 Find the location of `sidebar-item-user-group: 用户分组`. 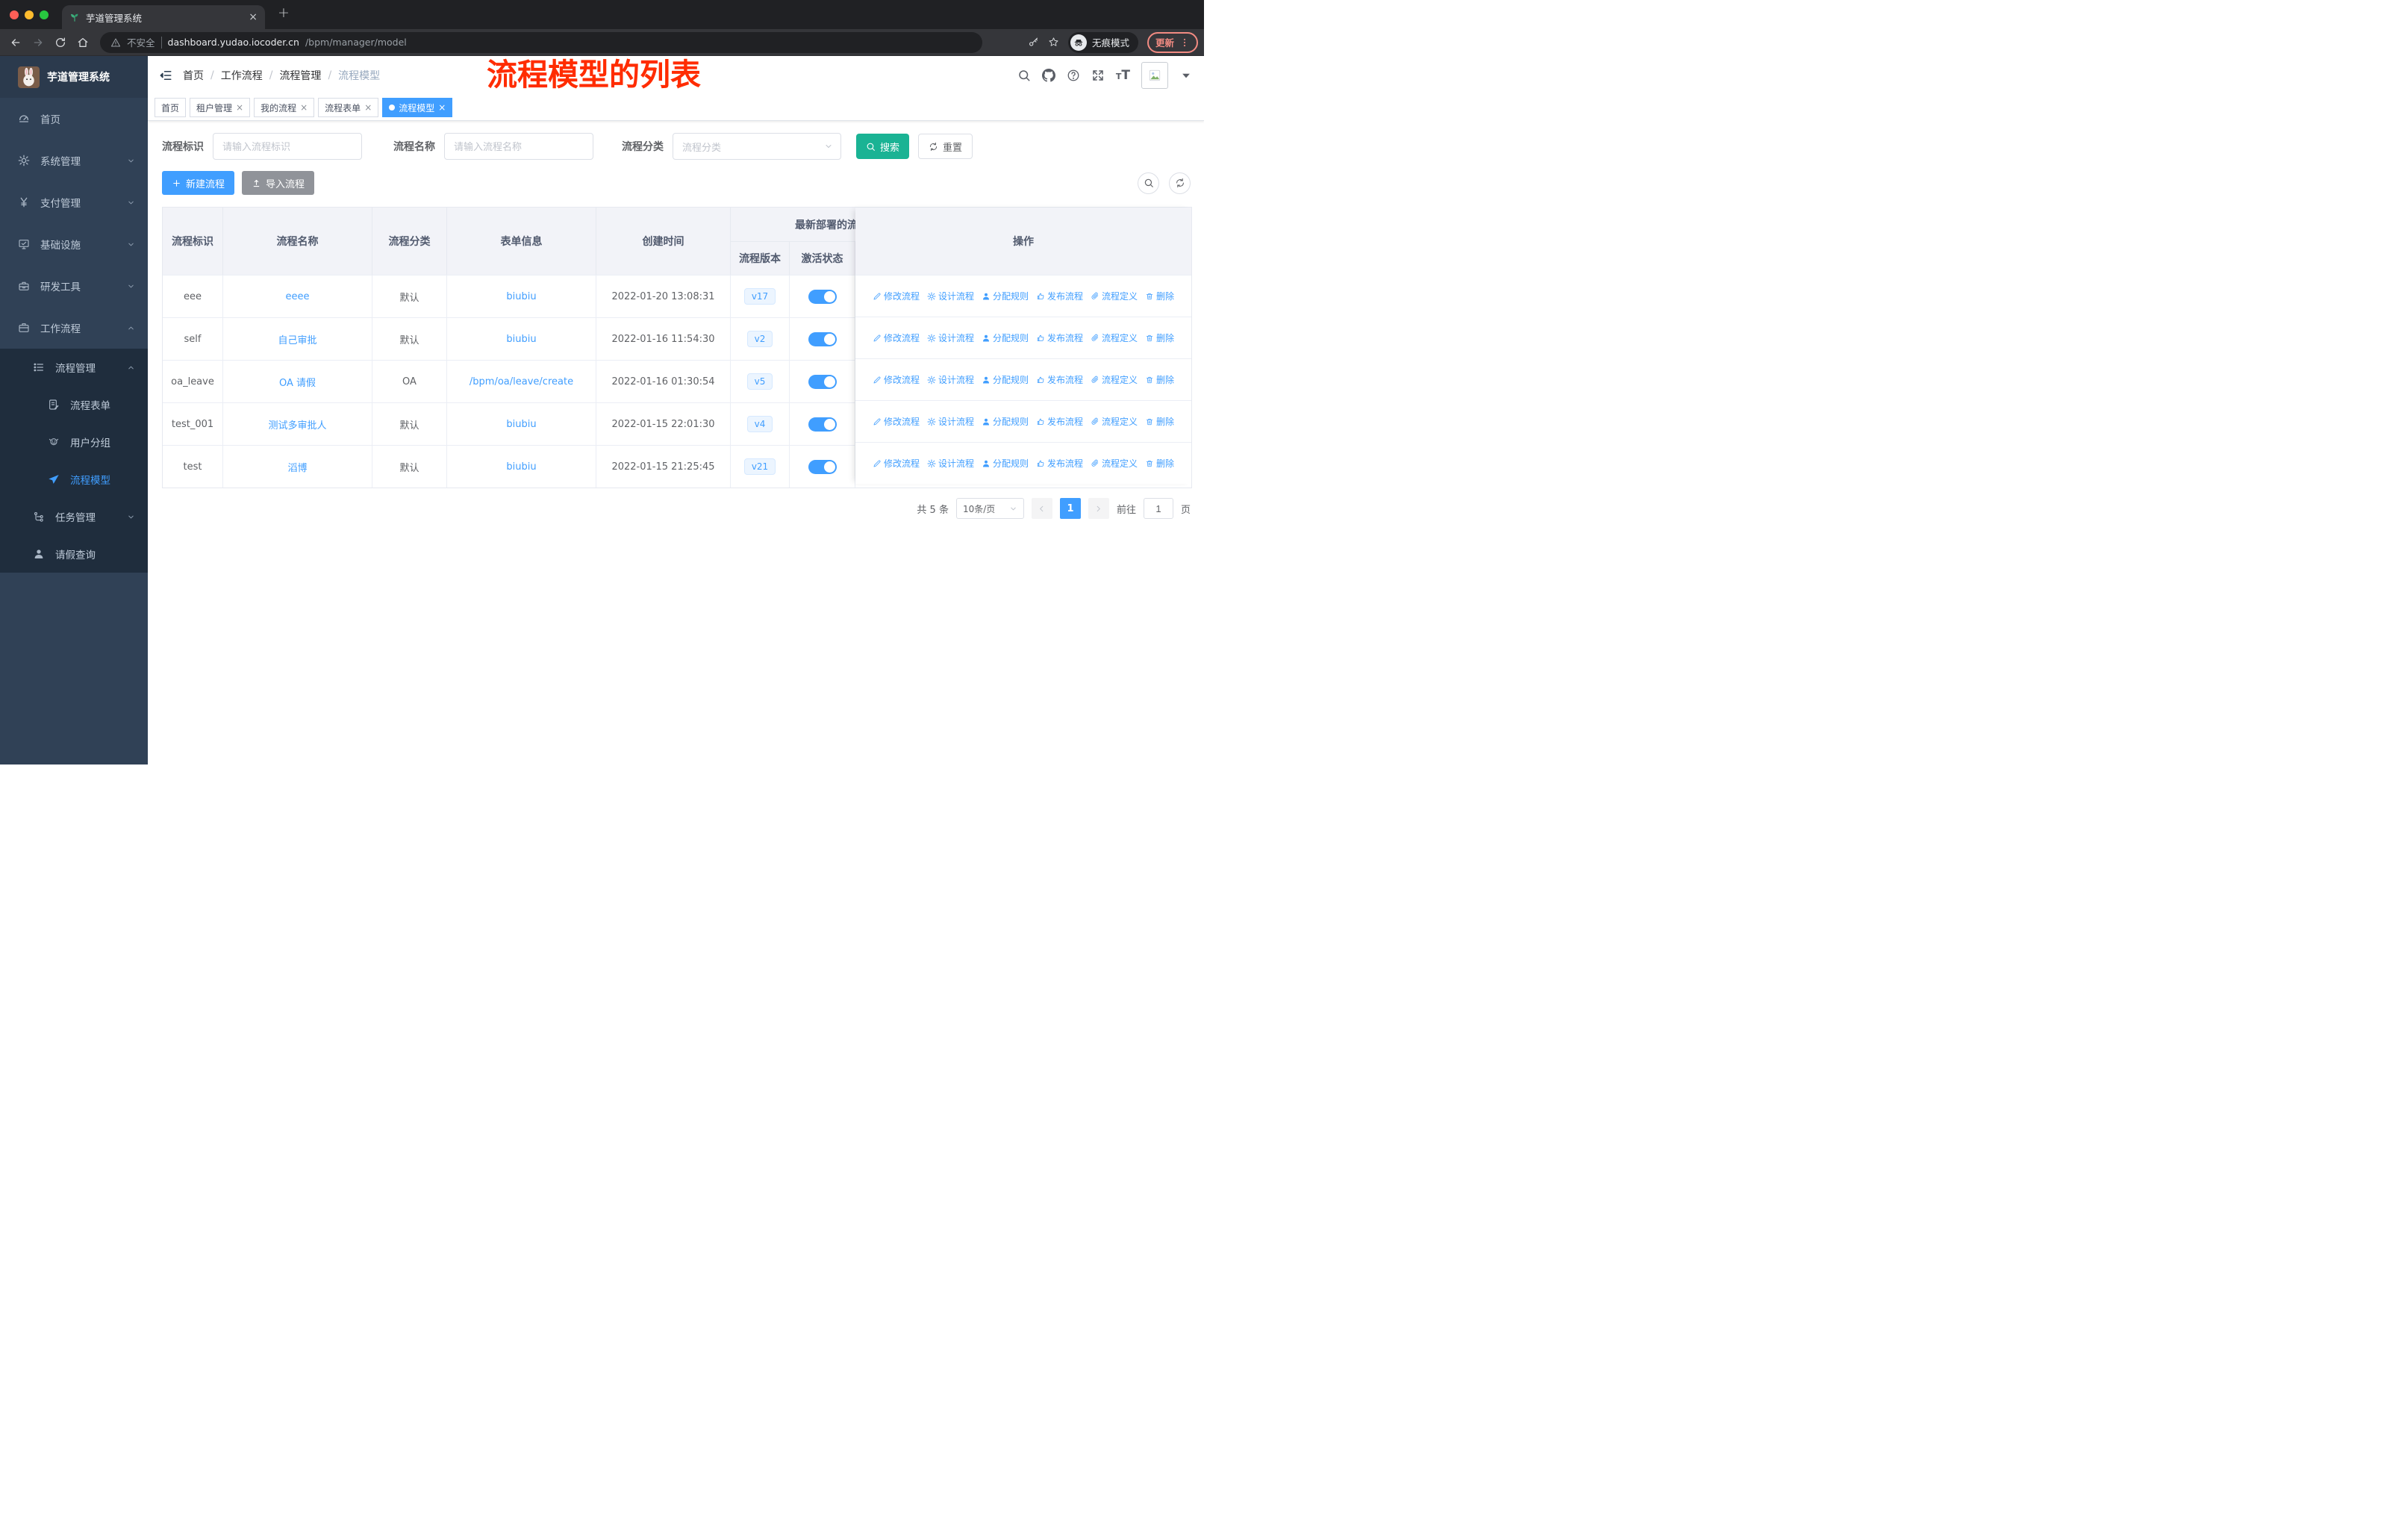

sidebar-item-user-group: 用户分组 is located at coordinates (74, 442).